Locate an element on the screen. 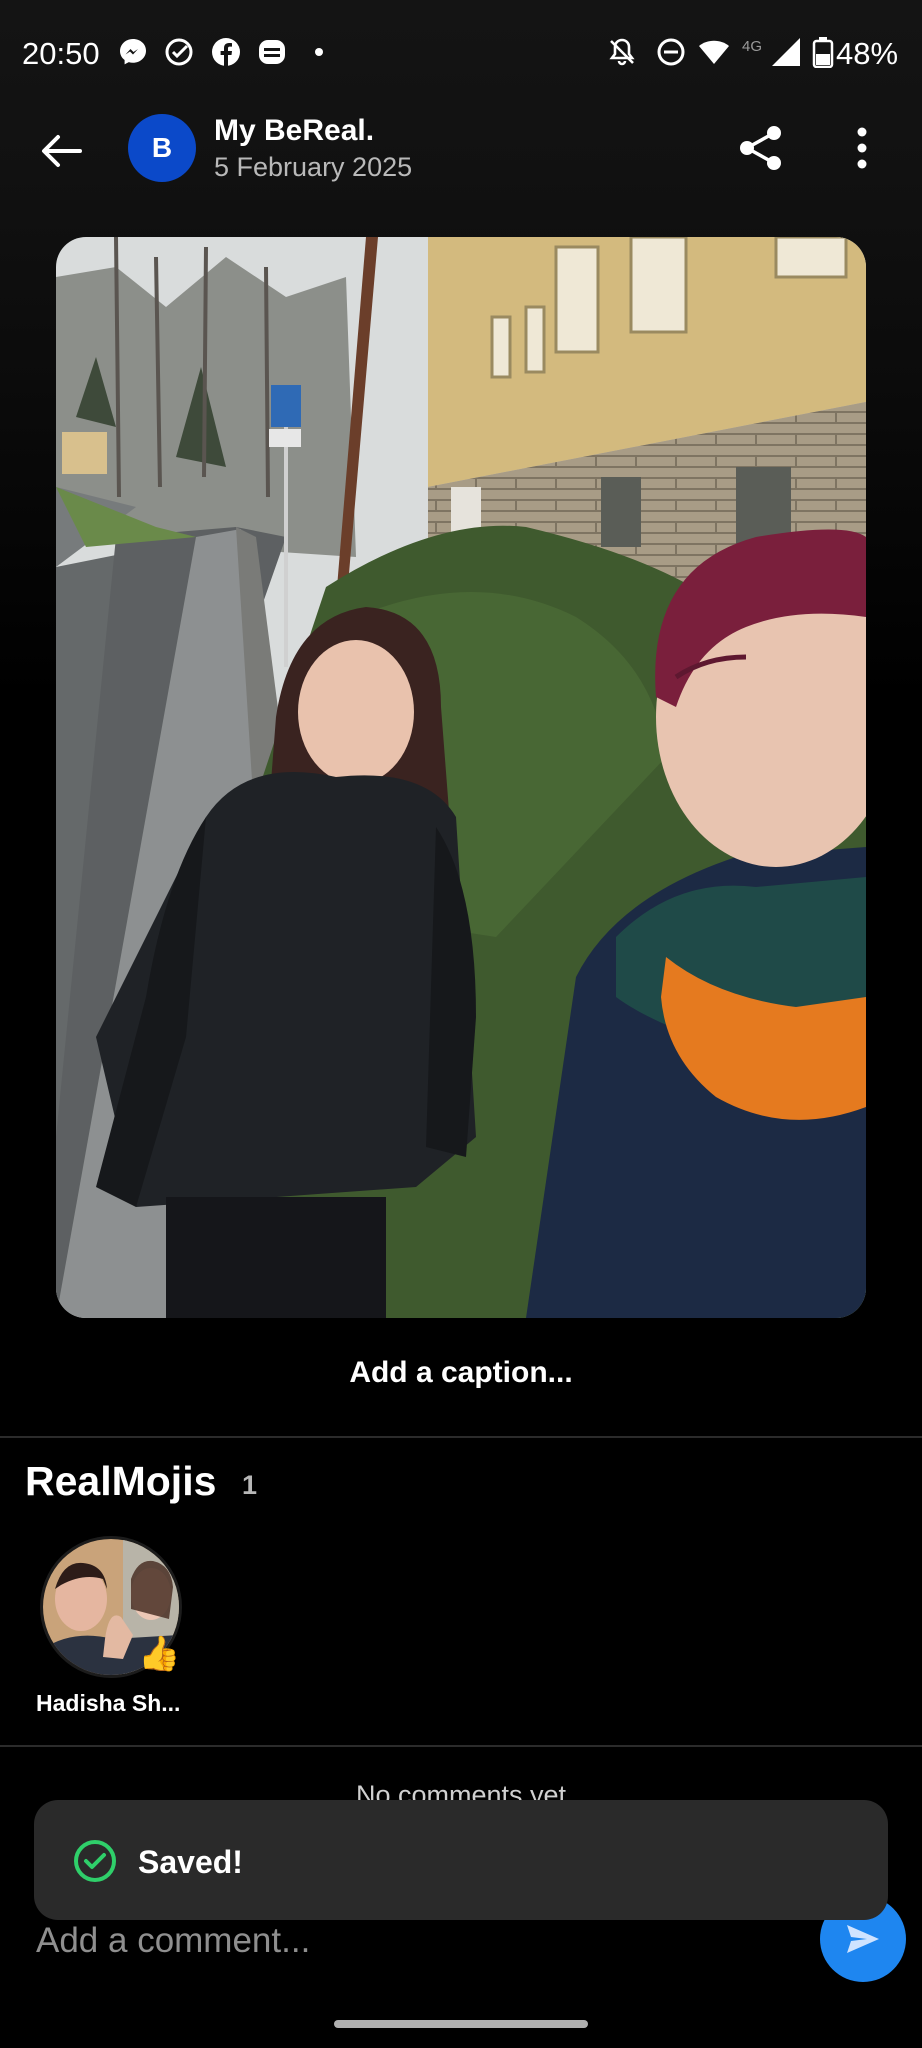 The image size is (922, 2048). realmojis-title: RealMojis is located at coordinates (121, 1481).